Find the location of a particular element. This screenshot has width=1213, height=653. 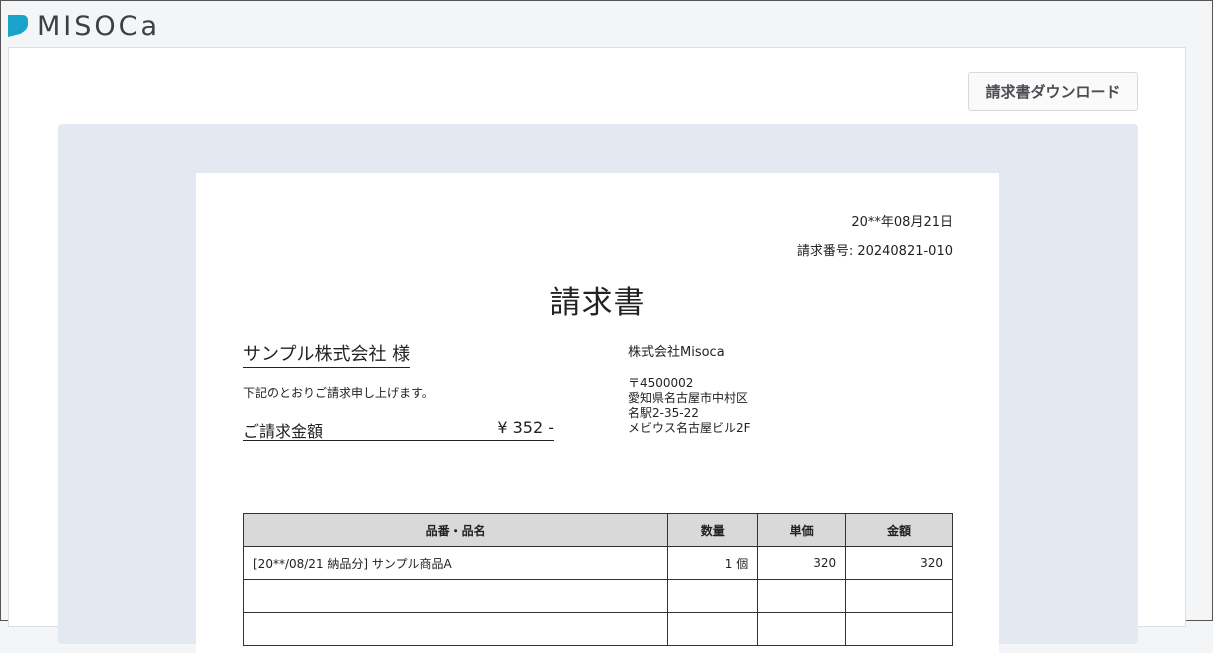

issuer-address-line: 名駅2-35-22 is located at coordinates (663, 413).